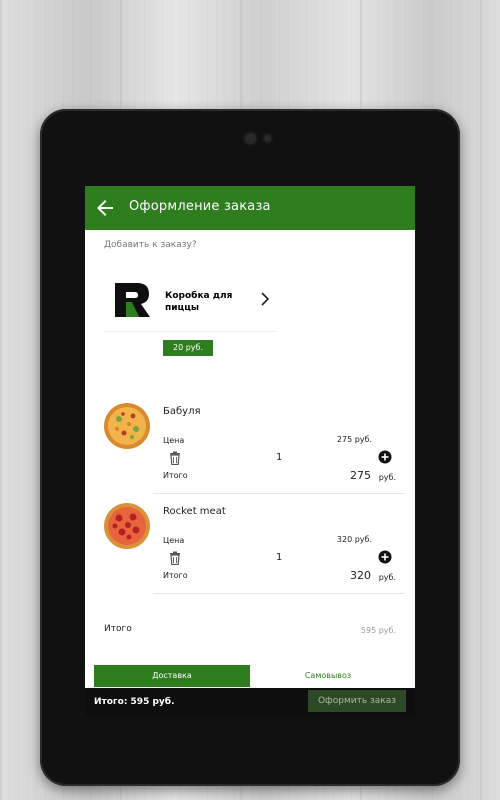  Describe the element at coordinates (105, 208) in the screenshot. I see `back-arrow-icon` at that location.